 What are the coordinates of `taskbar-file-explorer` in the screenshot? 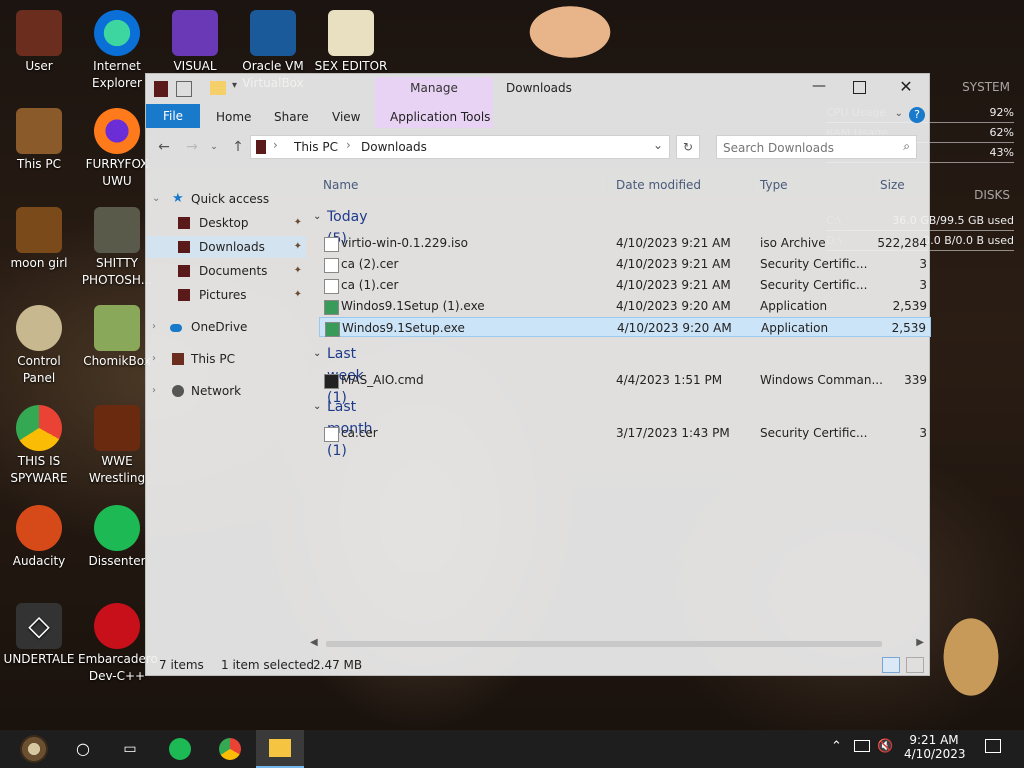 It's located at (280, 749).